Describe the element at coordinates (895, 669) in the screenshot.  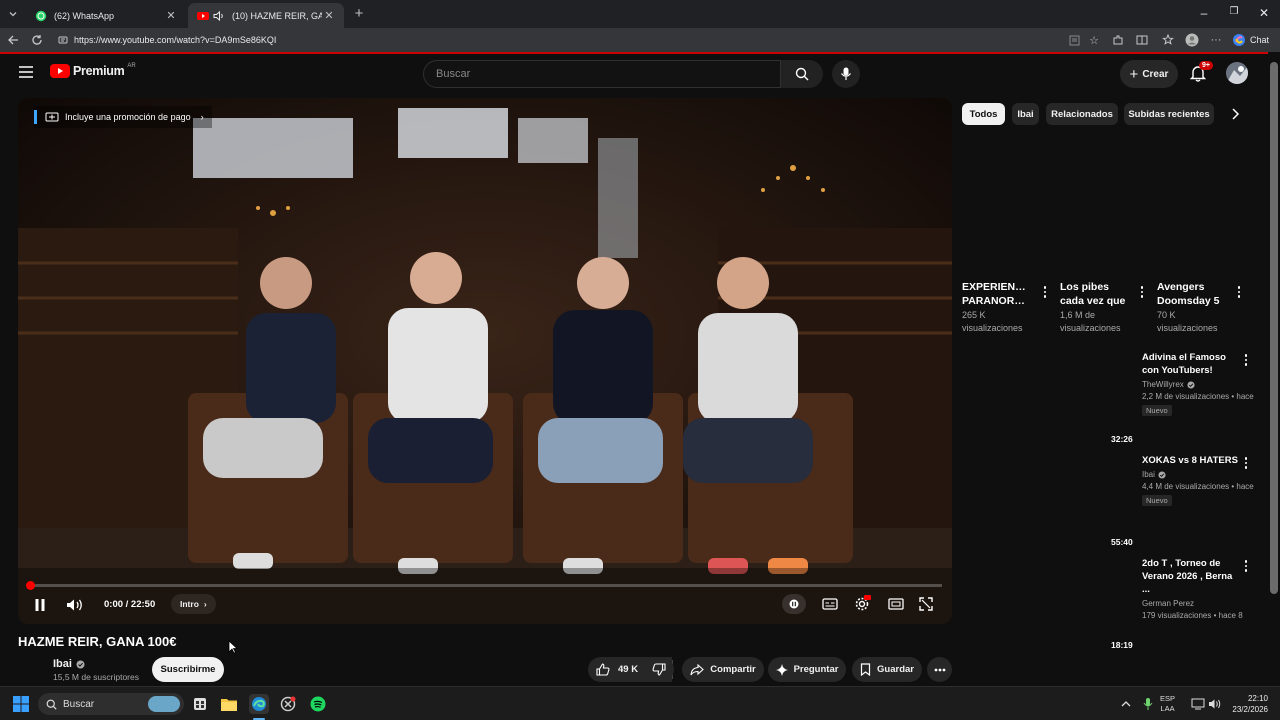
I see `save-label: Guardar` at that location.